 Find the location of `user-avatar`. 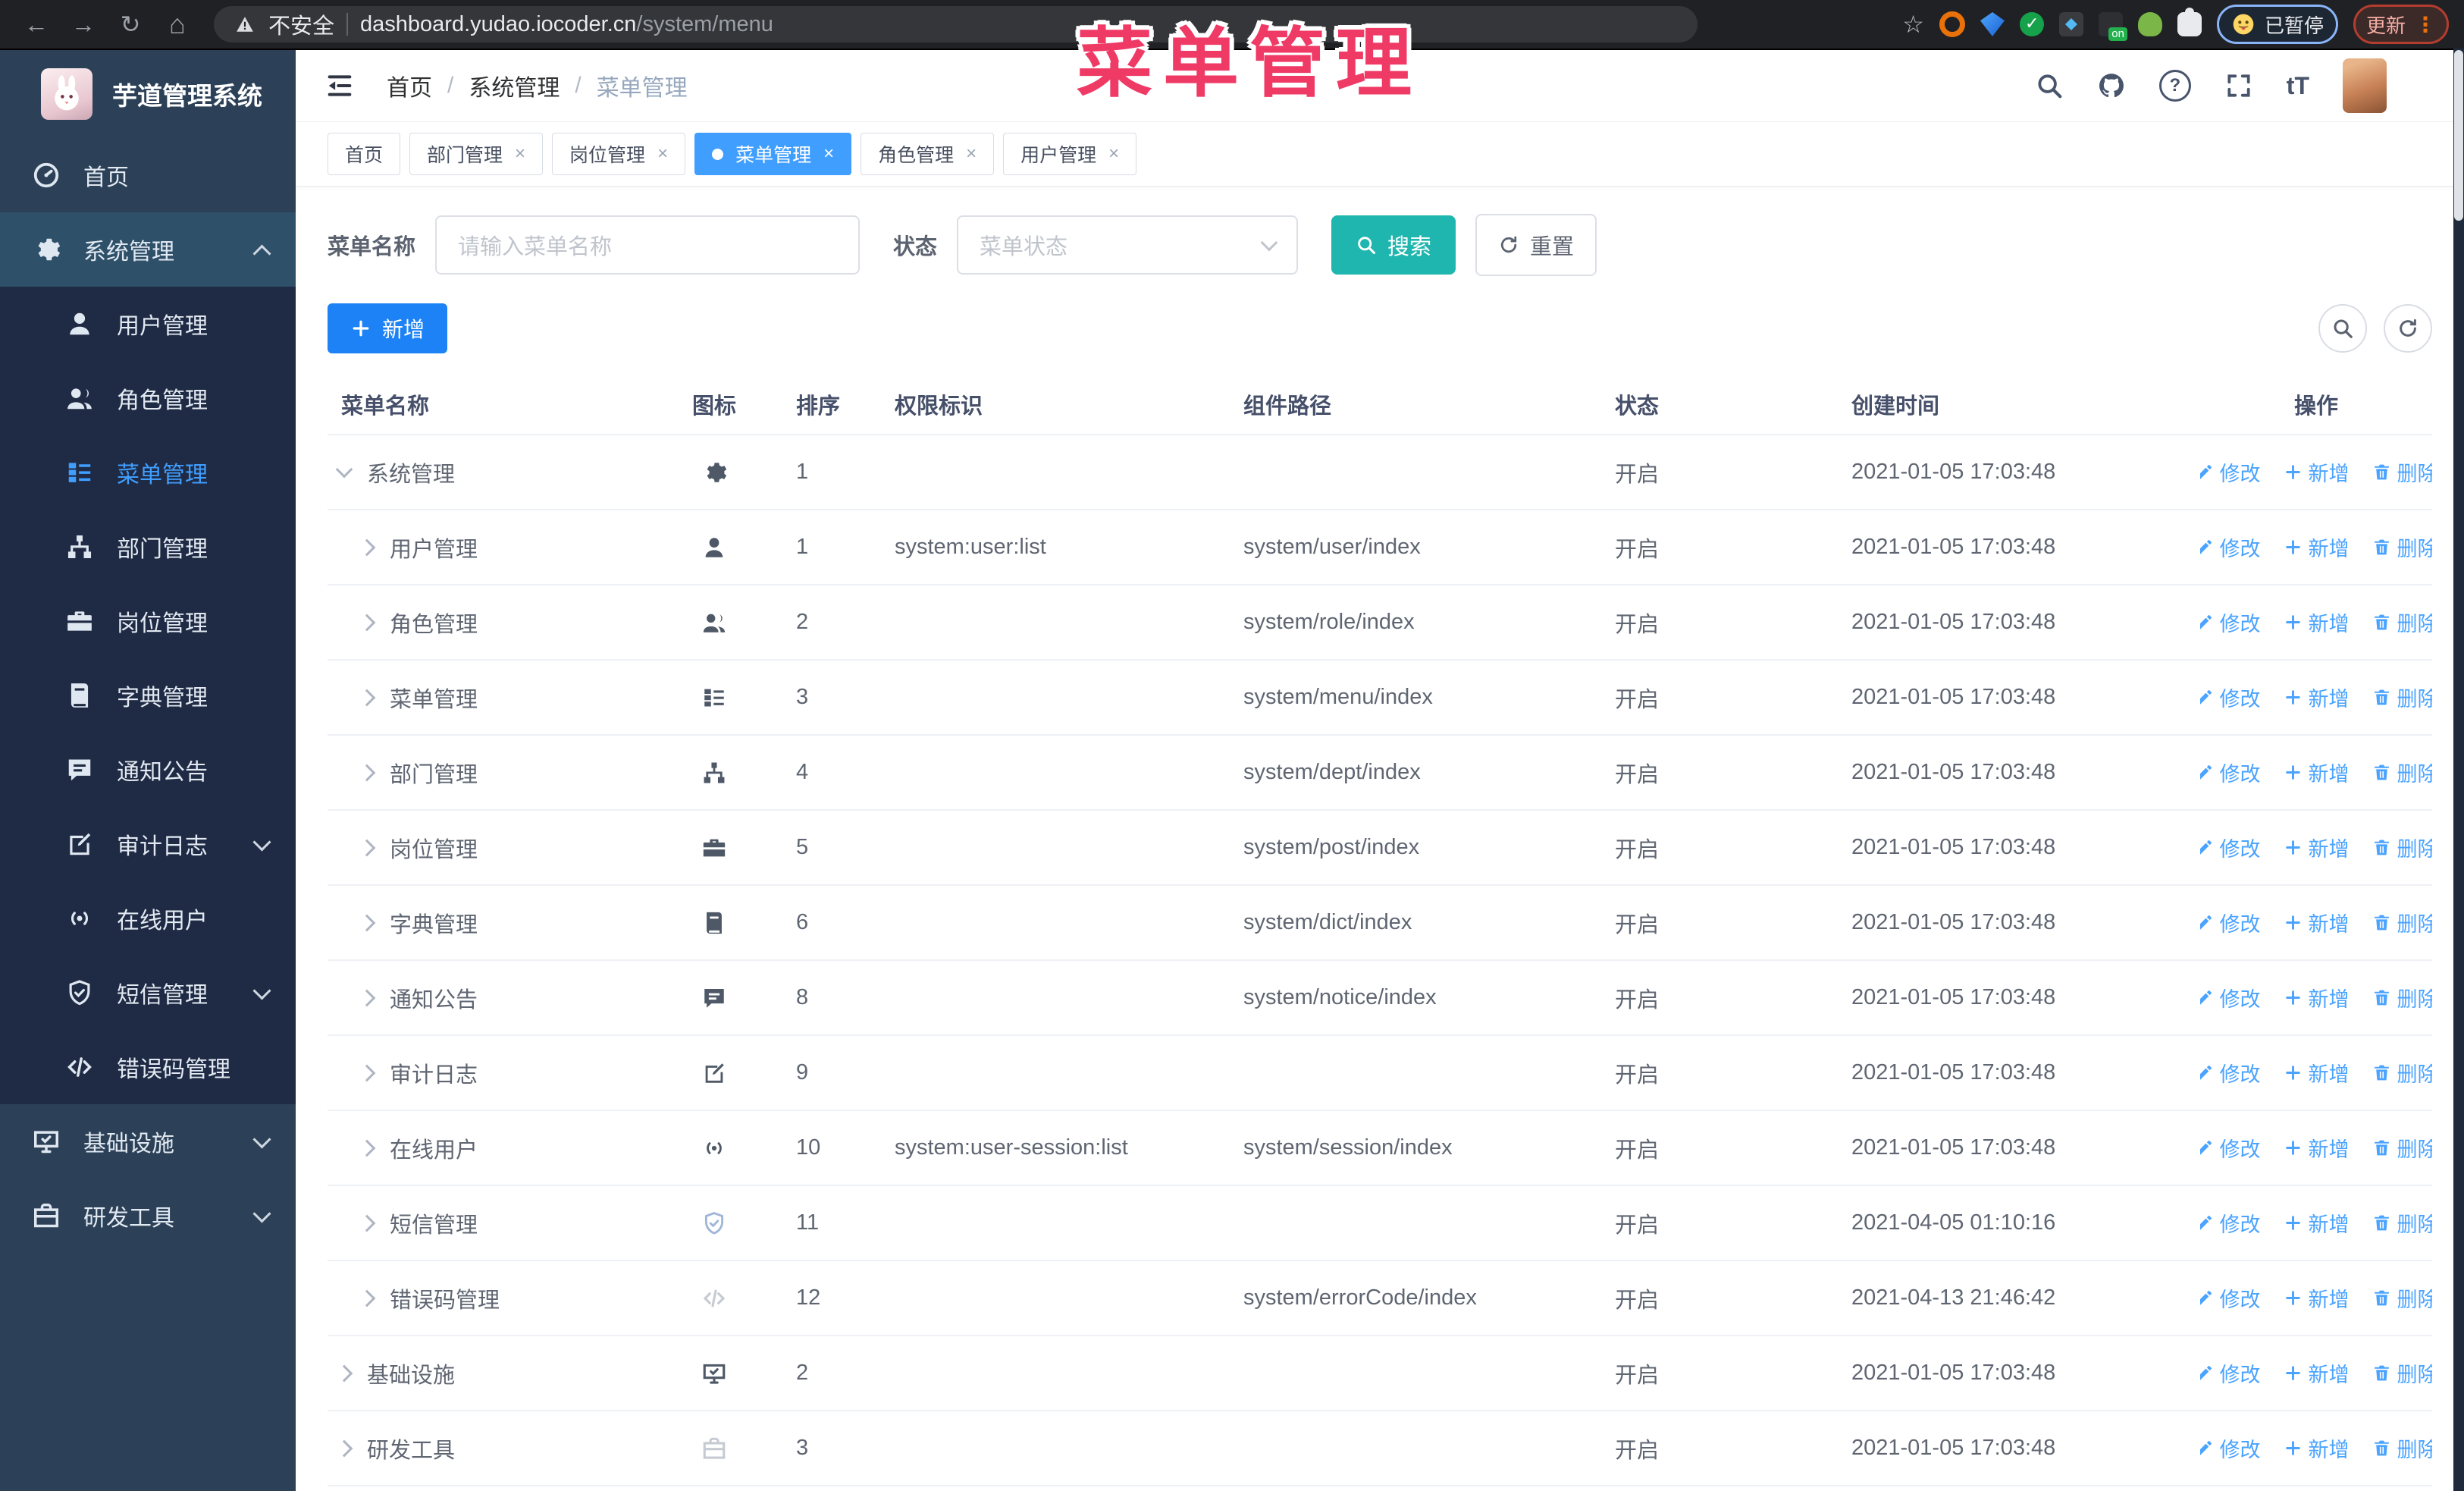

user-avatar is located at coordinates (2365, 85).